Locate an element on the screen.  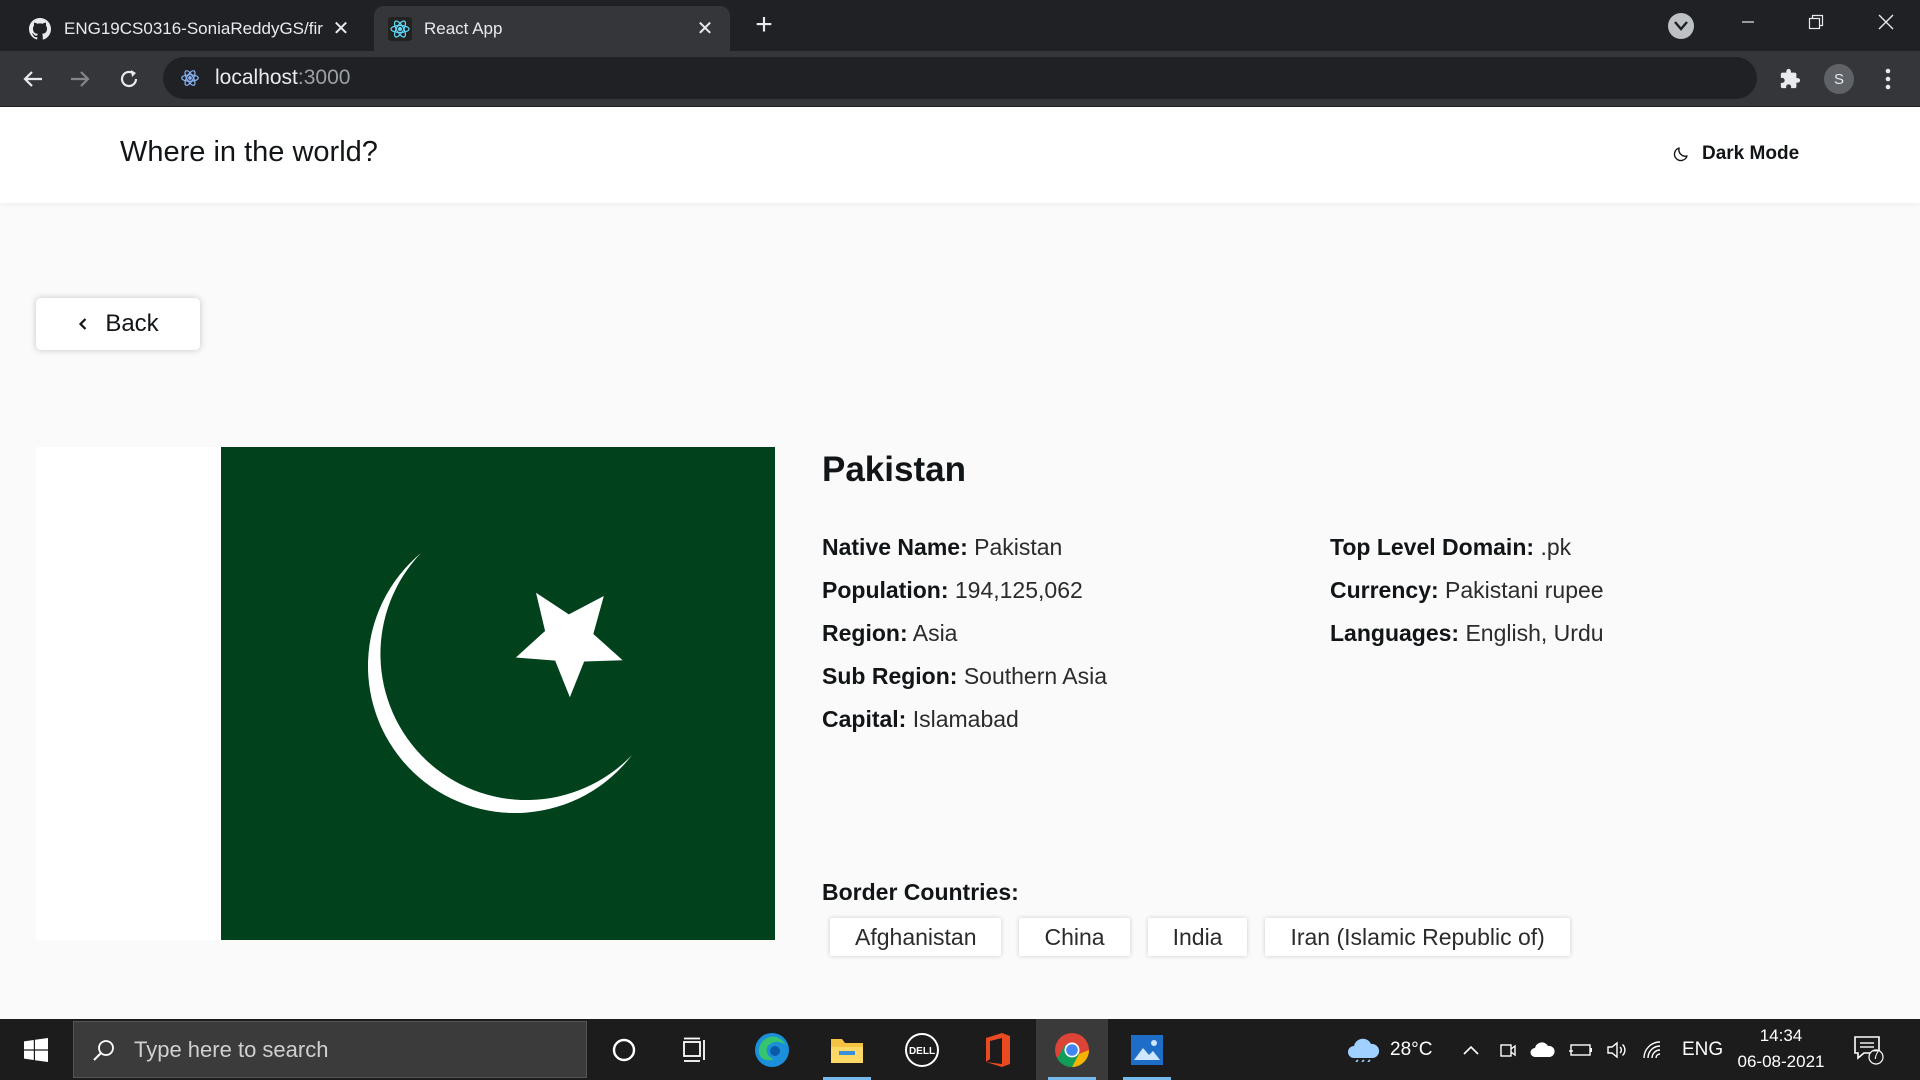
forward-arrow-icon is located at coordinates (80, 79).